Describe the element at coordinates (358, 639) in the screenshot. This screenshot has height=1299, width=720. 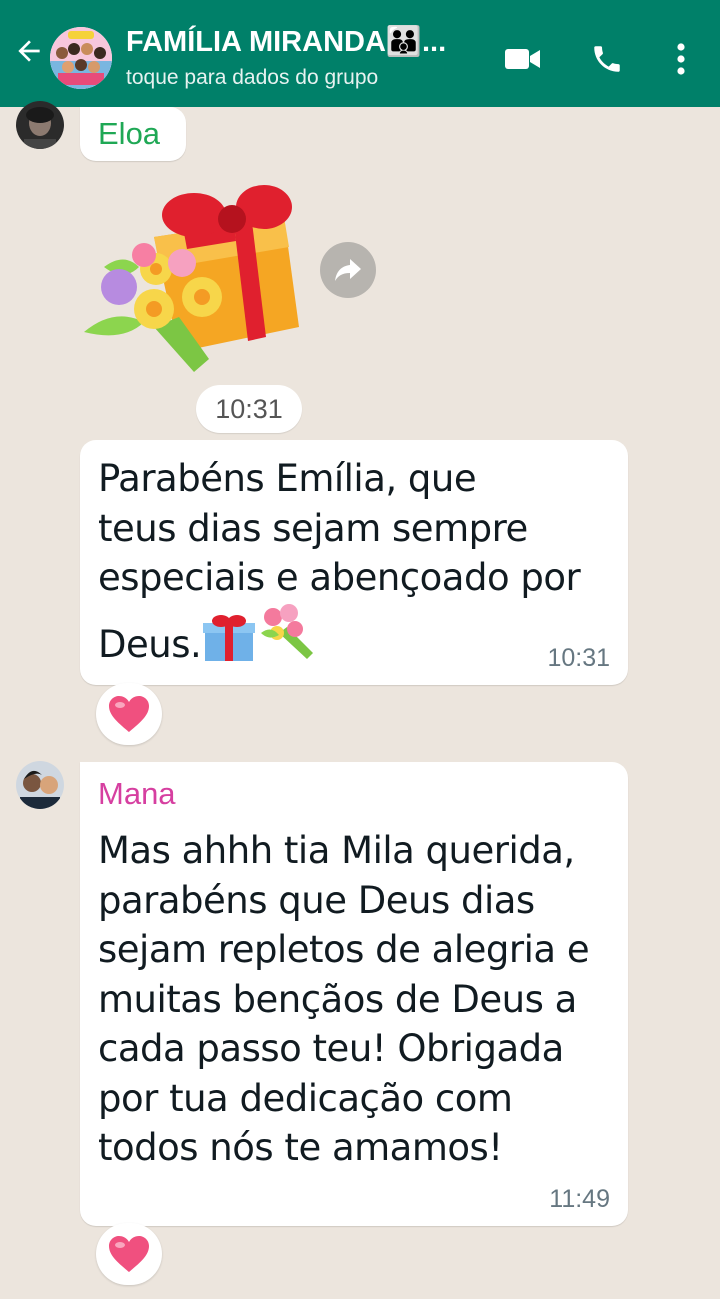
I see `text-line: Deus.` at that location.